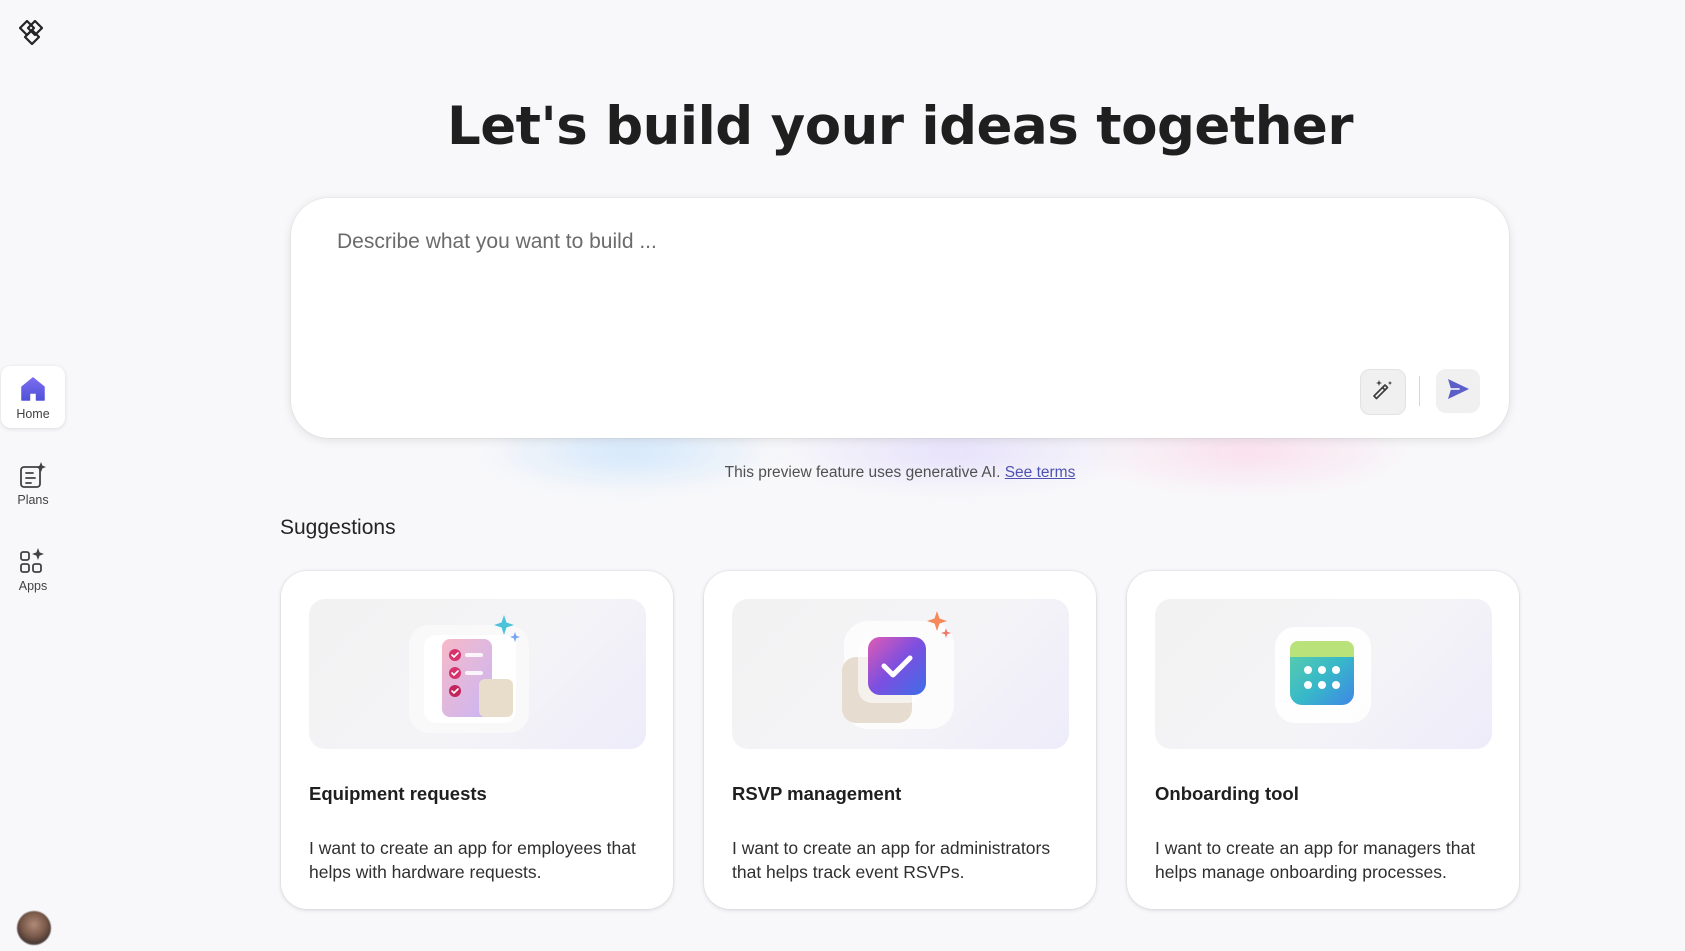  Describe the element at coordinates (1227, 793) in the screenshot. I see `suggestion-title: Onboarding tool` at that location.